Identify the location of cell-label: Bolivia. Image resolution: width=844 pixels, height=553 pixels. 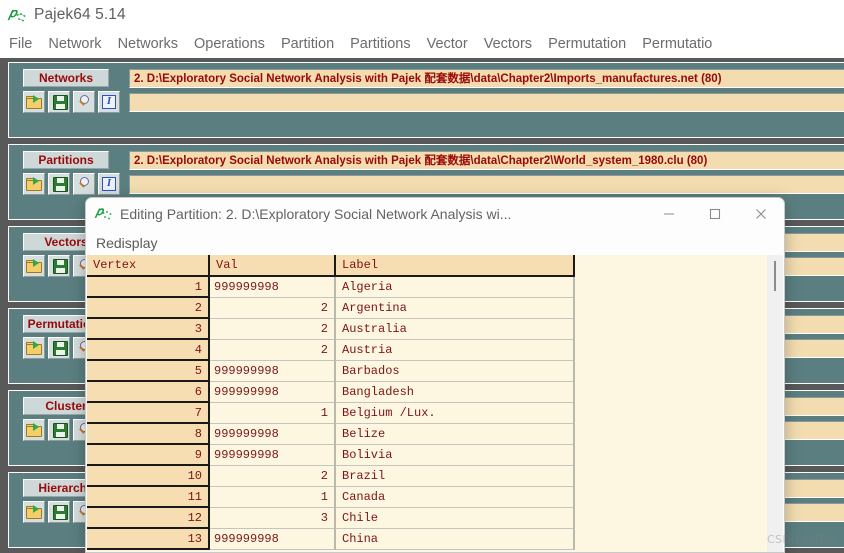
(455, 455).